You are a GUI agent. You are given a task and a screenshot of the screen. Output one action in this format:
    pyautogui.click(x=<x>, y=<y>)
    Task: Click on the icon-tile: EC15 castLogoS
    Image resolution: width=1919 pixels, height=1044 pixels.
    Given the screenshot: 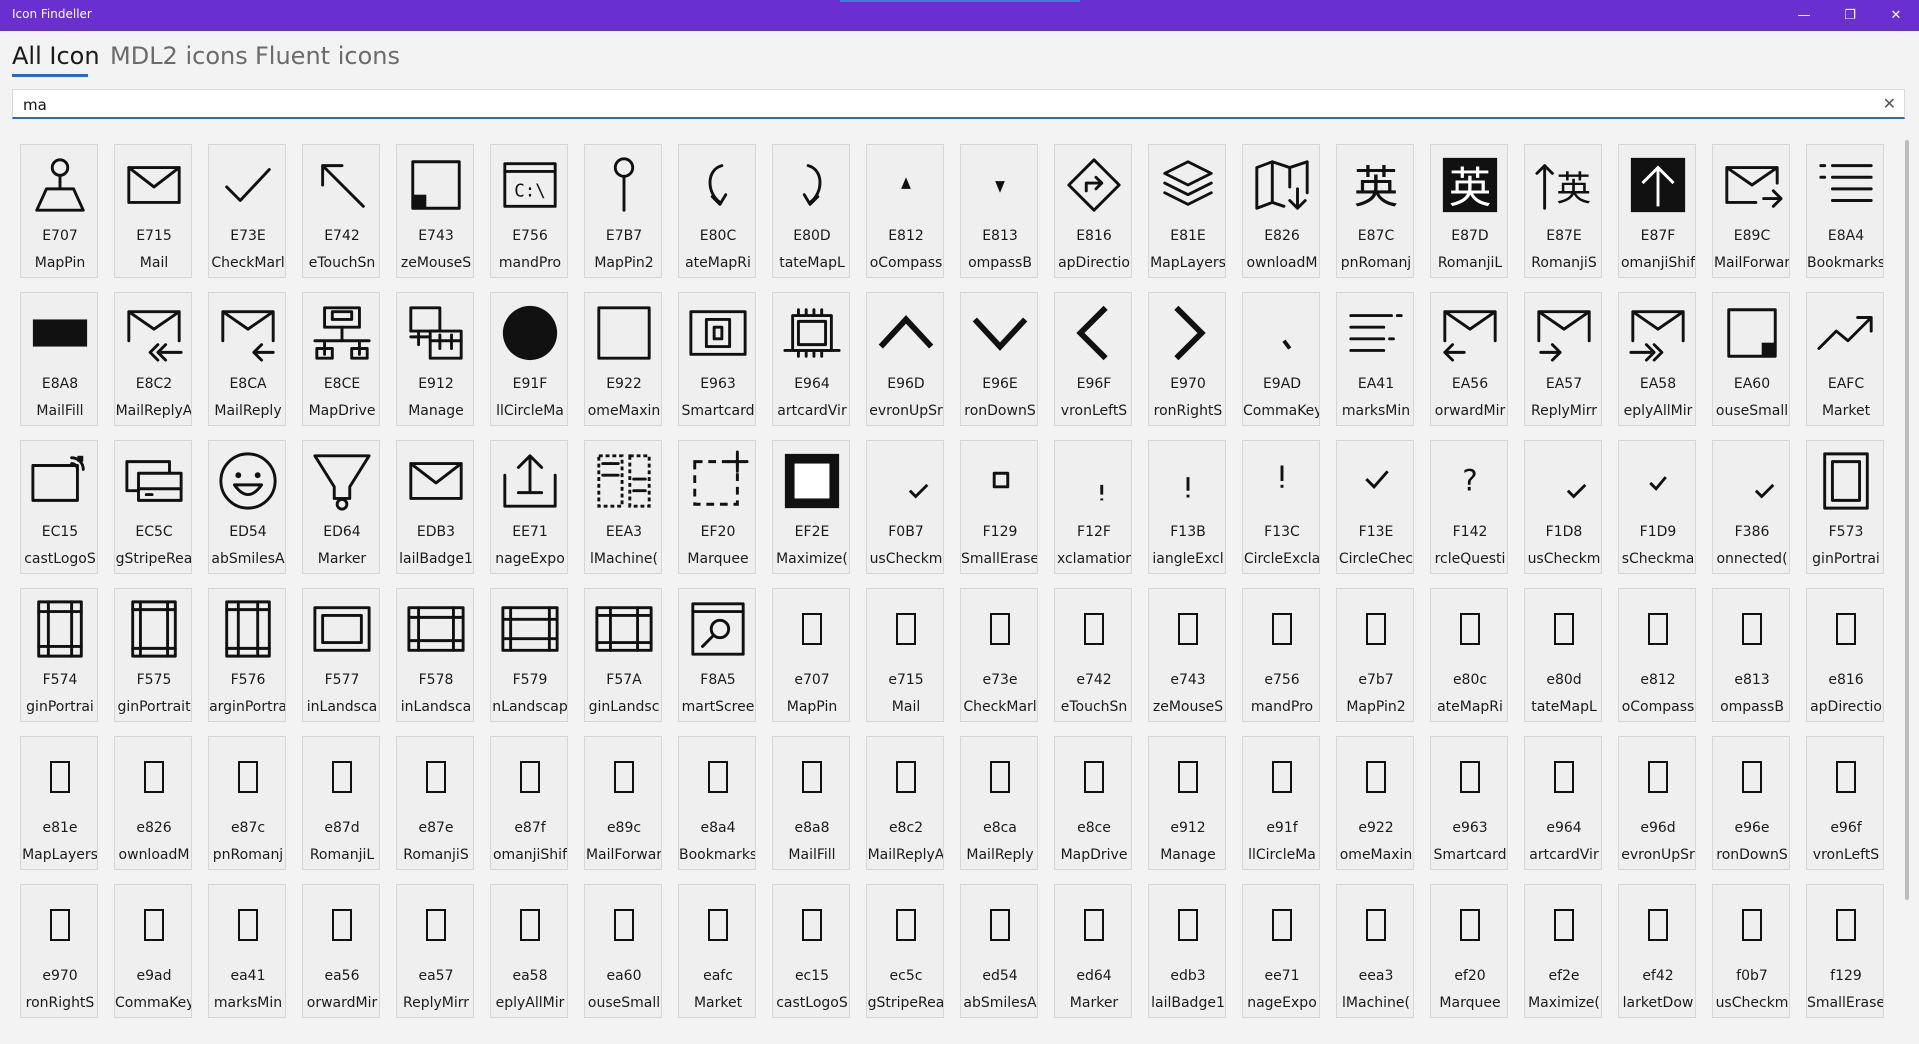 What is the action you would take?
    pyautogui.click(x=59, y=507)
    